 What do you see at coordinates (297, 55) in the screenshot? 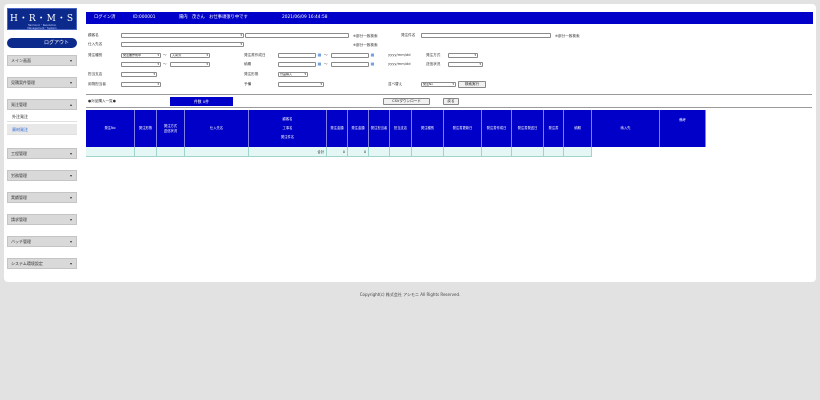
I see `created-from-input` at bounding box center [297, 55].